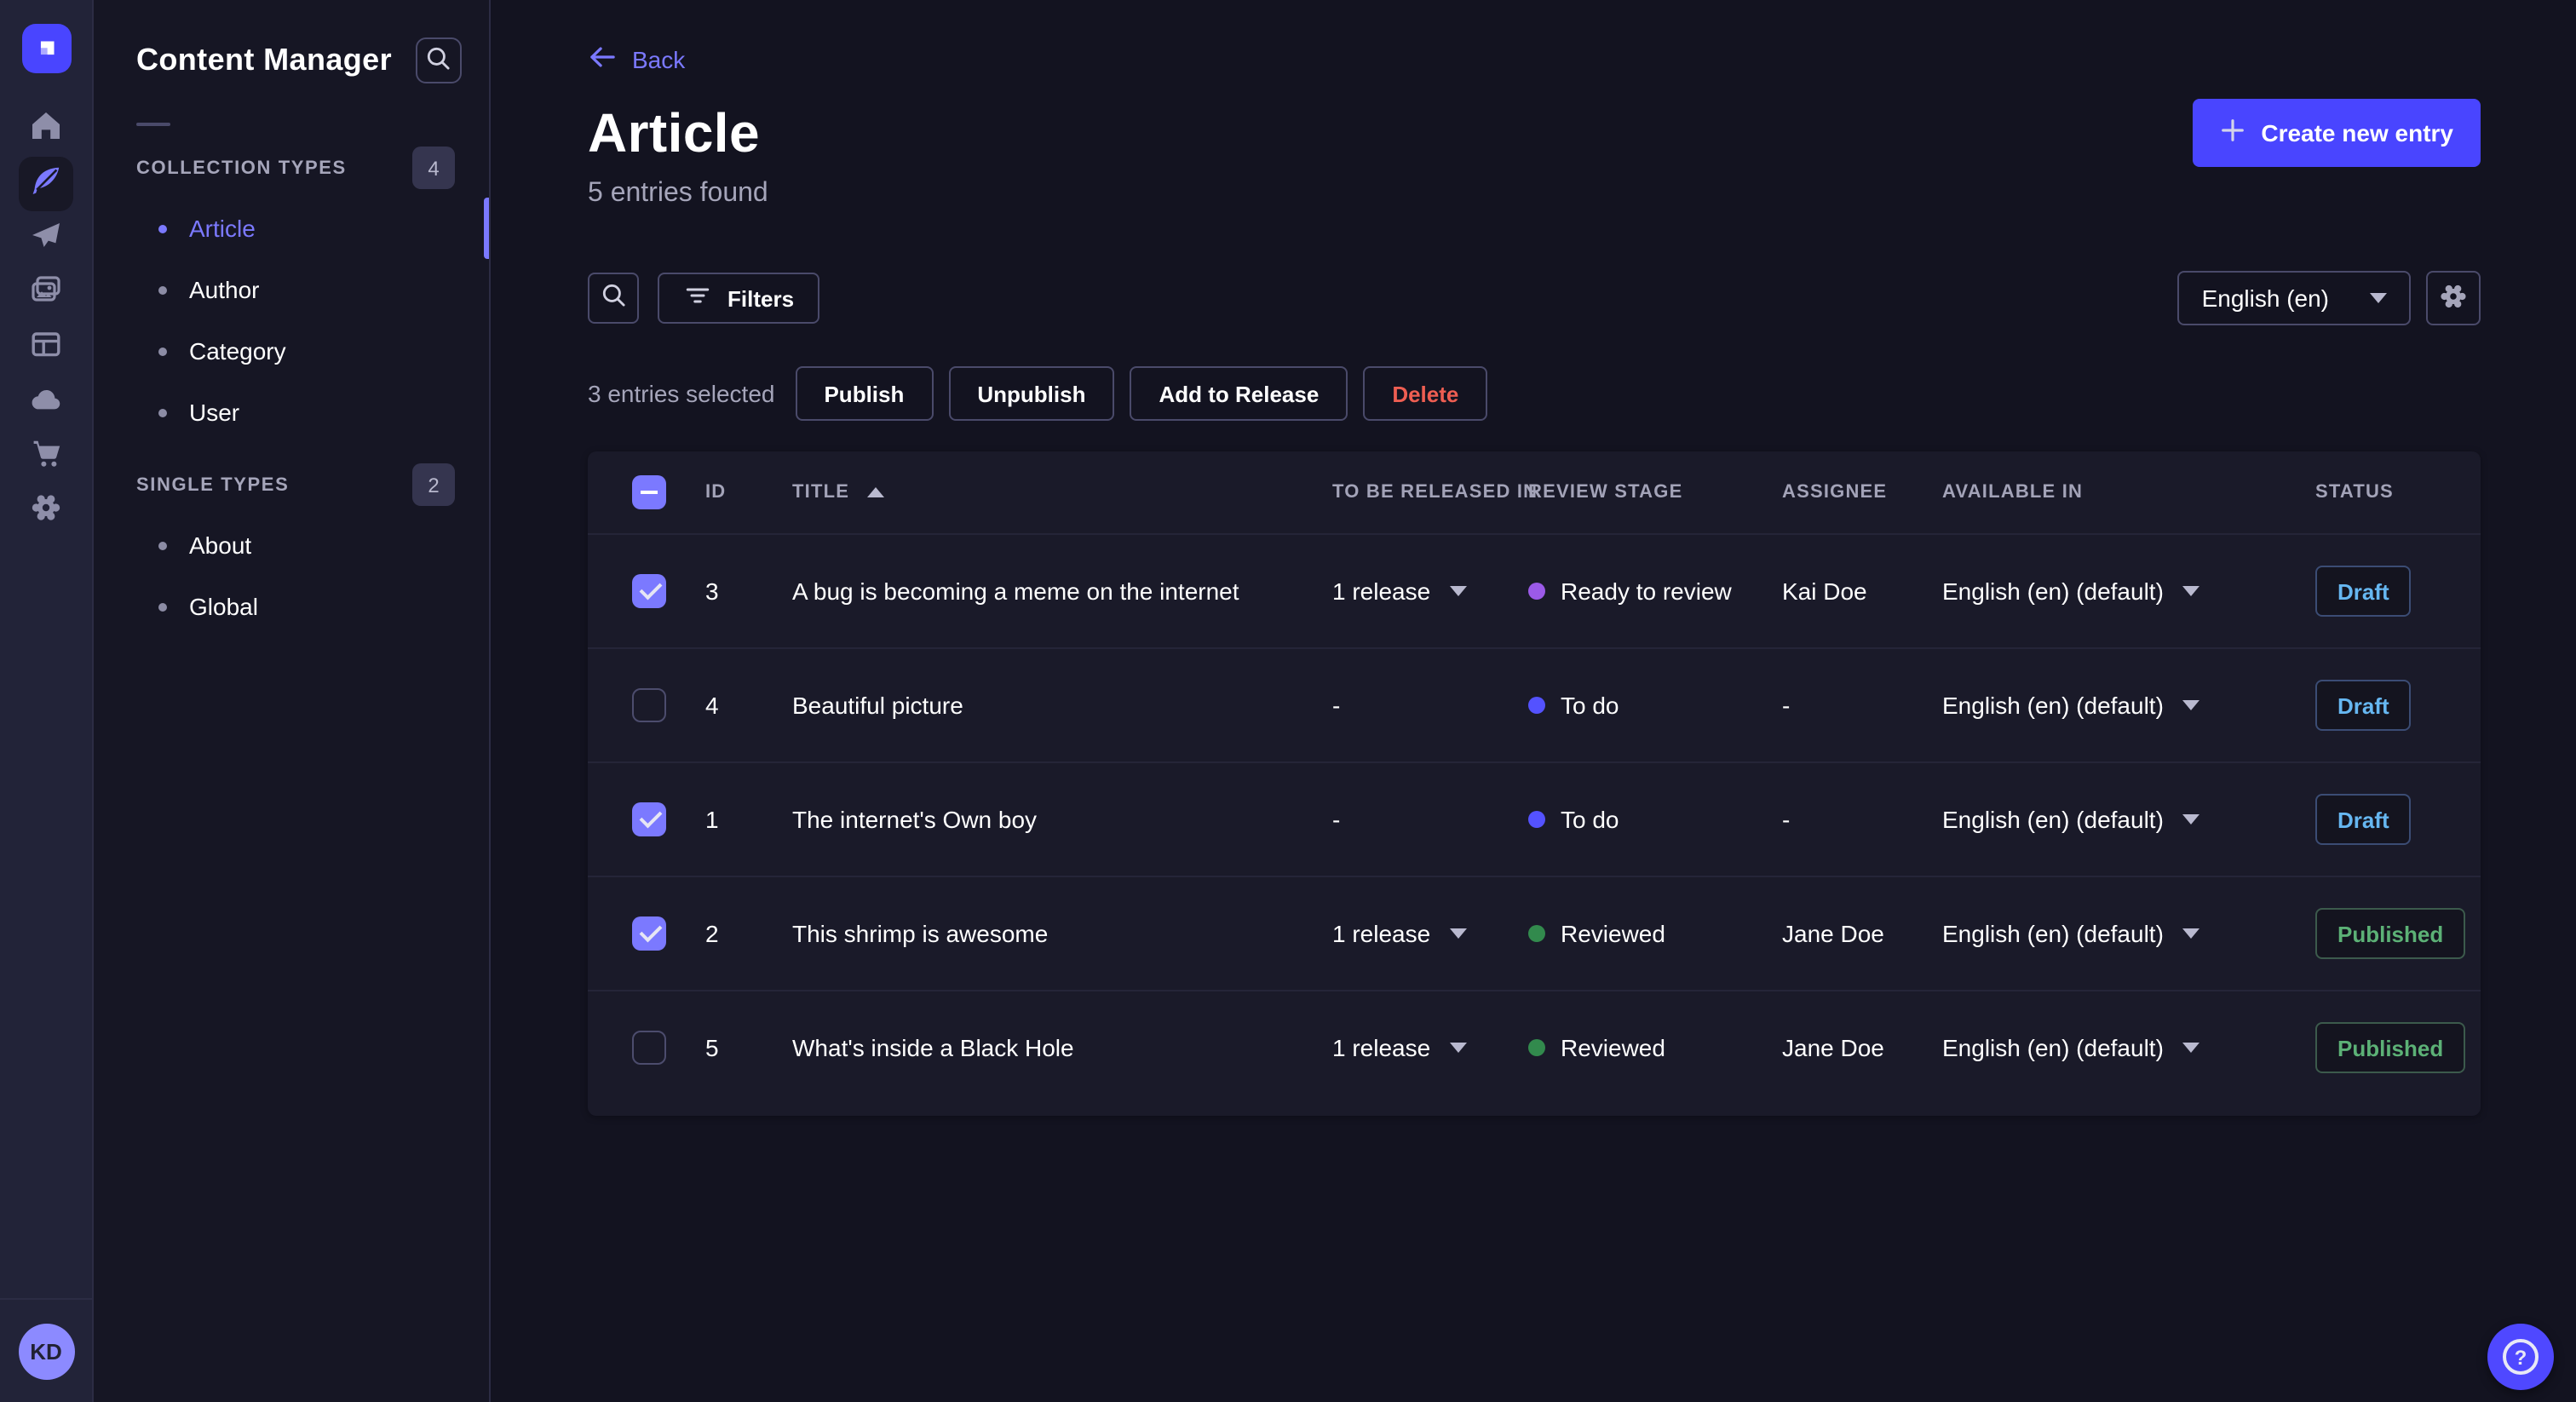  Describe the element at coordinates (1336, 705) in the screenshot. I see `release-value: -` at that location.